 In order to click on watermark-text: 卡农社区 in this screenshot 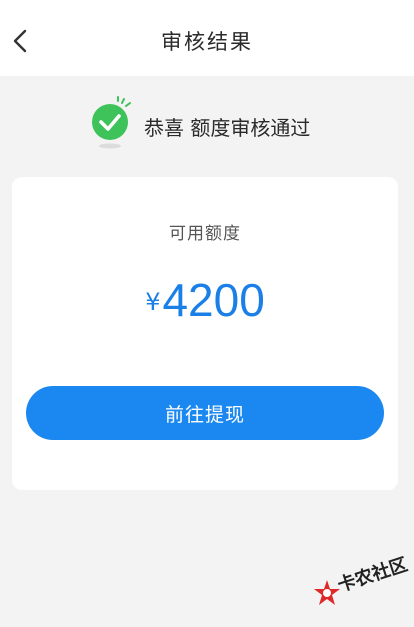, I will do `click(373, 575)`.